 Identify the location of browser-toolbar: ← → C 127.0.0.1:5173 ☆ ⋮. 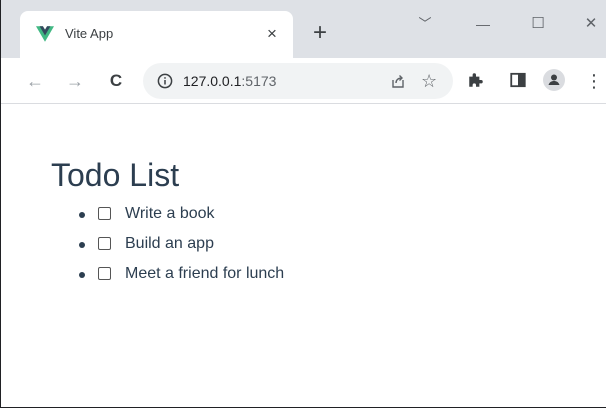
(303, 81).